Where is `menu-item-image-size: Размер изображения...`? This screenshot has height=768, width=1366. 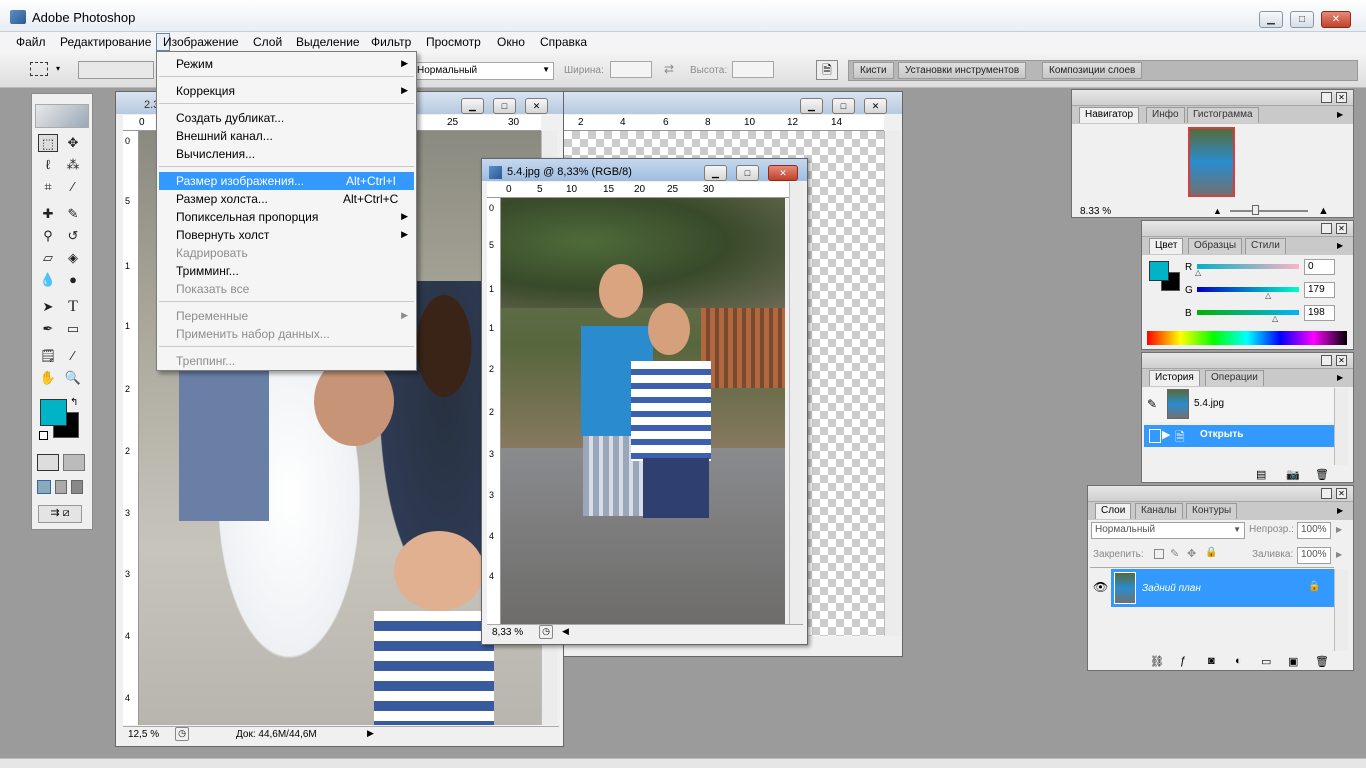 menu-item-image-size: Размер изображения... is located at coordinates (240, 181).